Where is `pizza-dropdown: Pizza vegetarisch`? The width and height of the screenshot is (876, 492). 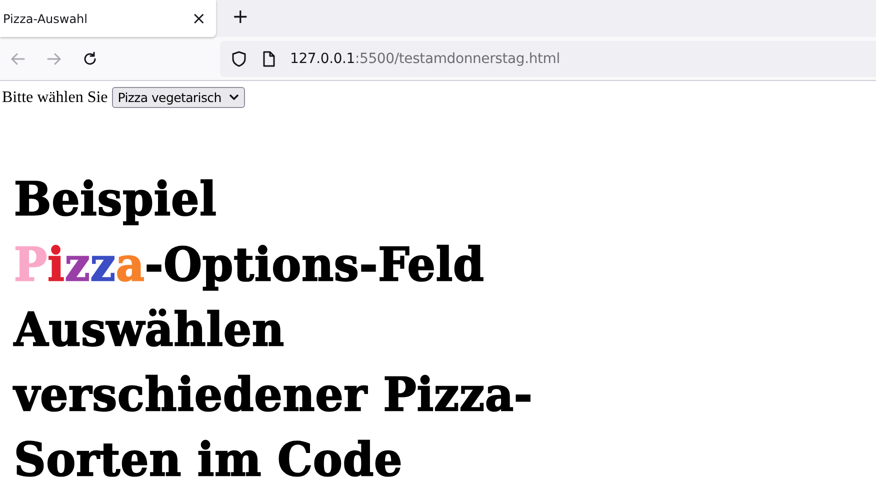
pizza-dropdown: Pizza vegetarisch is located at coordinates (179, 97).